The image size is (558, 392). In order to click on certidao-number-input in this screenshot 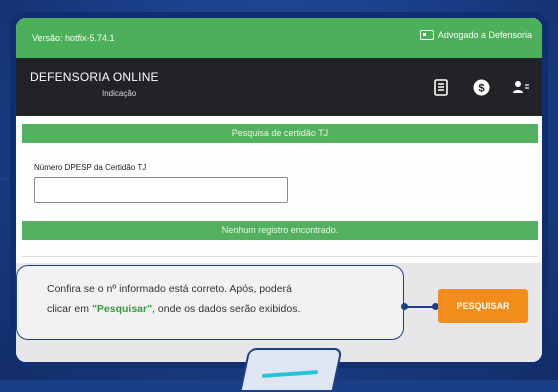, I will do `click(161, 190)`.